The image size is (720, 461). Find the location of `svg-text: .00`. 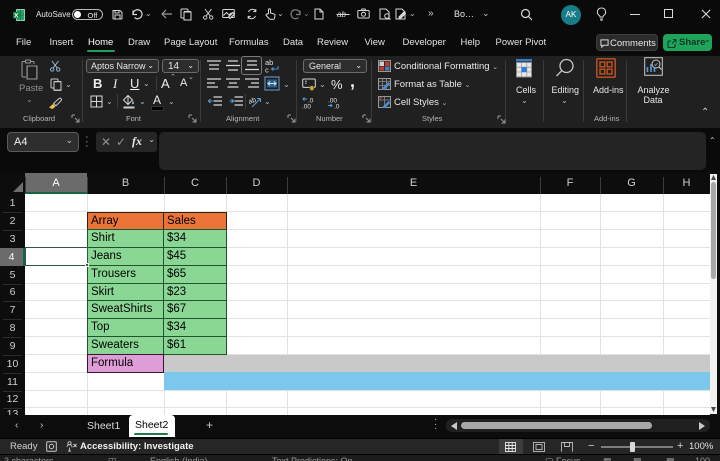

svg-text: .00 is located at coordinates (306, 107).